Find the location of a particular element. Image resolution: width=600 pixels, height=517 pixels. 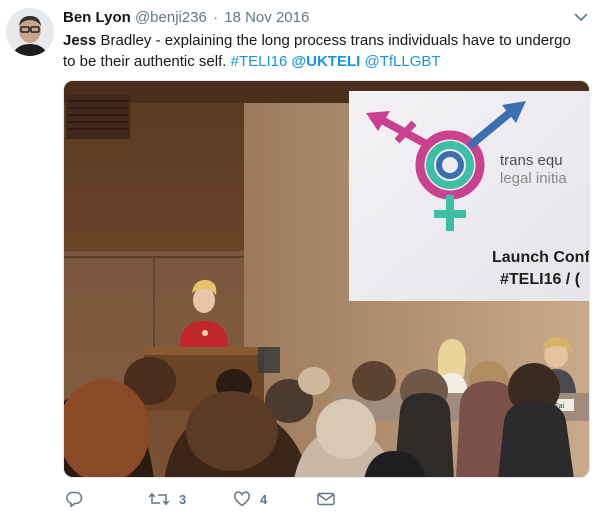

reply-button is located at coordinates (74, 499).